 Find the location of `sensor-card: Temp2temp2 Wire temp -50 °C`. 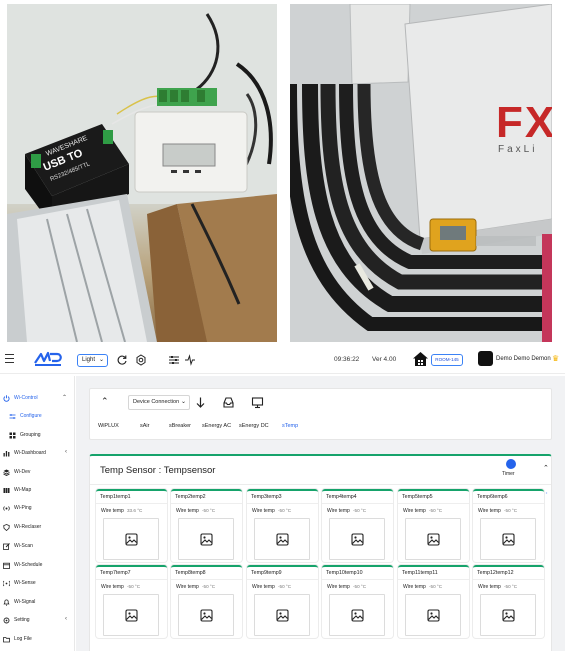

sensor-card: Temp2temp2 Wire temp -50 °C is located at coordinates (206, 525).